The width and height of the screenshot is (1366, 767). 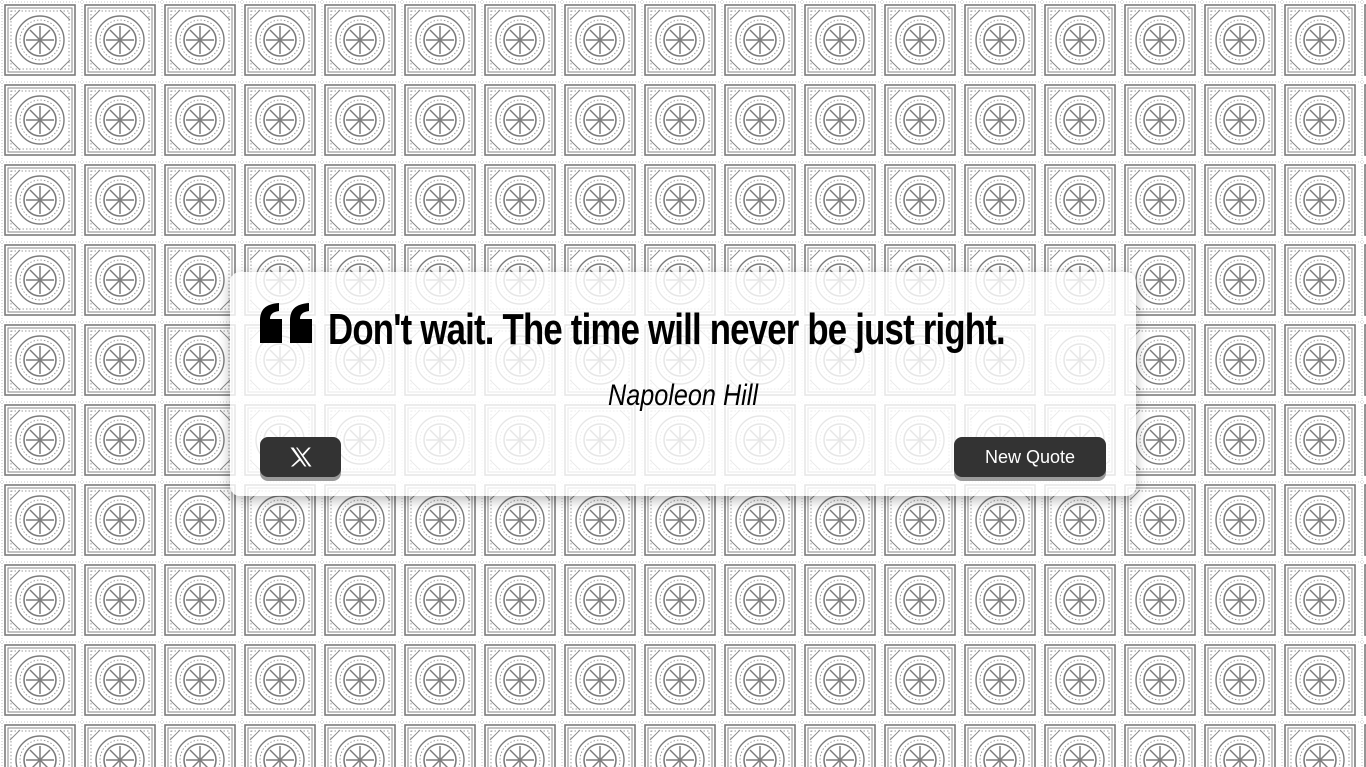 I want to click on share-on-x-button, so click(x=300, y=457).